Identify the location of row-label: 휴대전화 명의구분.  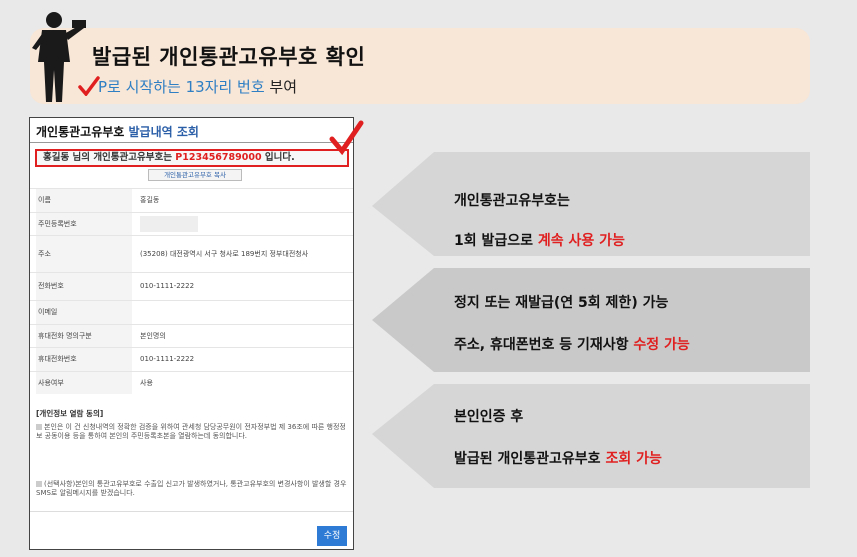
(84, 335).